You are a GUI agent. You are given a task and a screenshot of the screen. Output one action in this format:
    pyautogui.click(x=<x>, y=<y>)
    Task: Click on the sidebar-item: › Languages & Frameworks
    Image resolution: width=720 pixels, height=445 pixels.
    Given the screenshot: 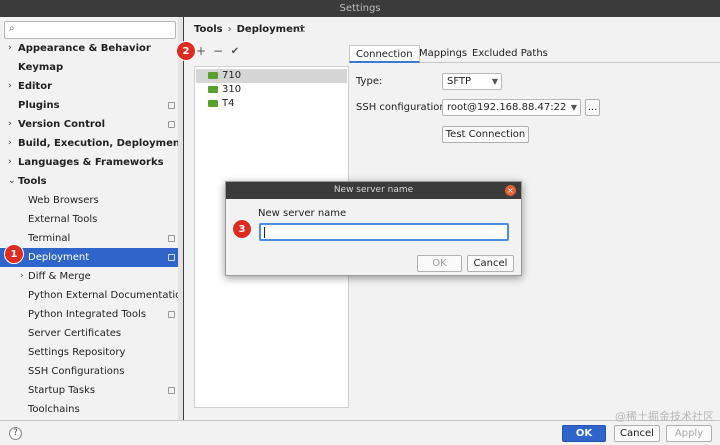 What is the action you would take?
    pyautogui.click(x=91, y=162)
    